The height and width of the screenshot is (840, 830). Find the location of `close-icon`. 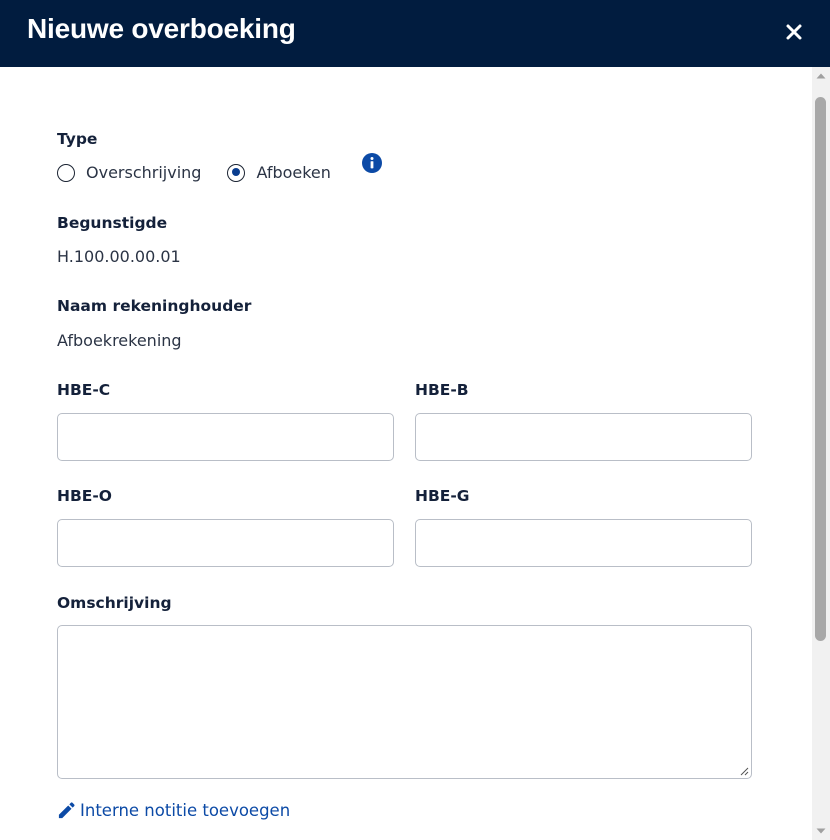

close-icon is located at coordinates (794, 32).